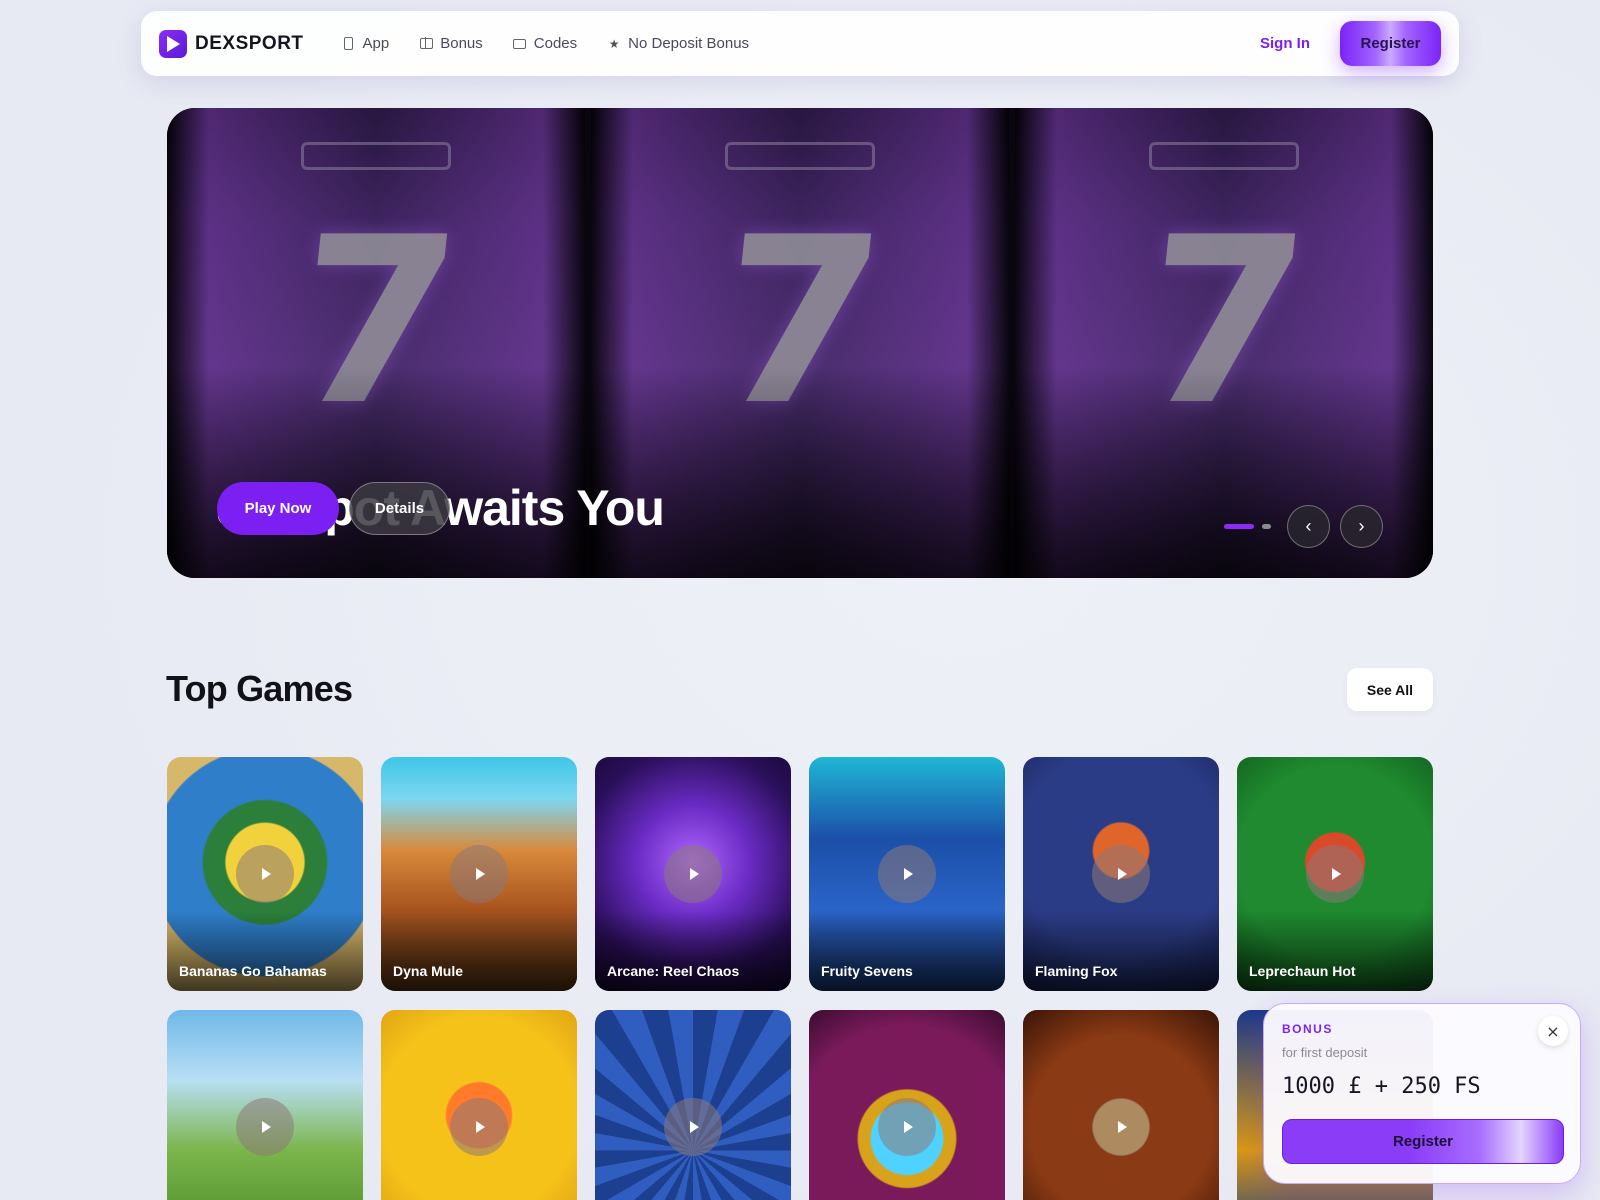  Describe the element at coordinates (520, 44) in the screenshot. I see `ticket-icon` at that location.